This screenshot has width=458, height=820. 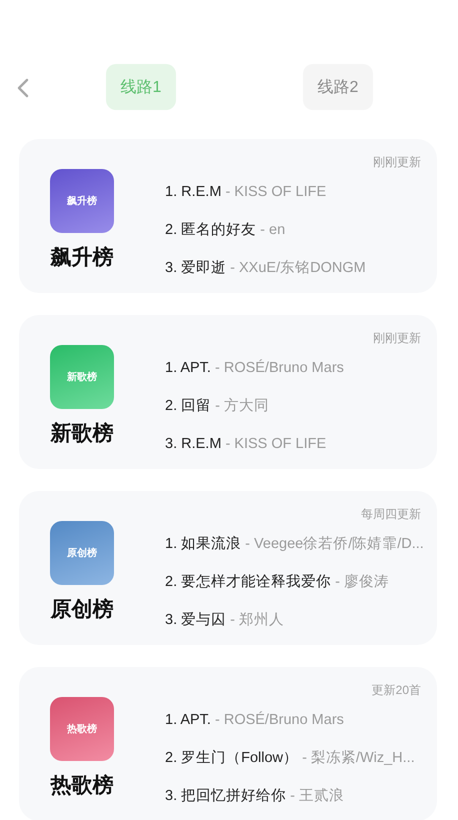 What do you see at coordinates (82, 258) in the screenshot?
I see `chart-title: 飙升榜` at bounding box center [82, 258].